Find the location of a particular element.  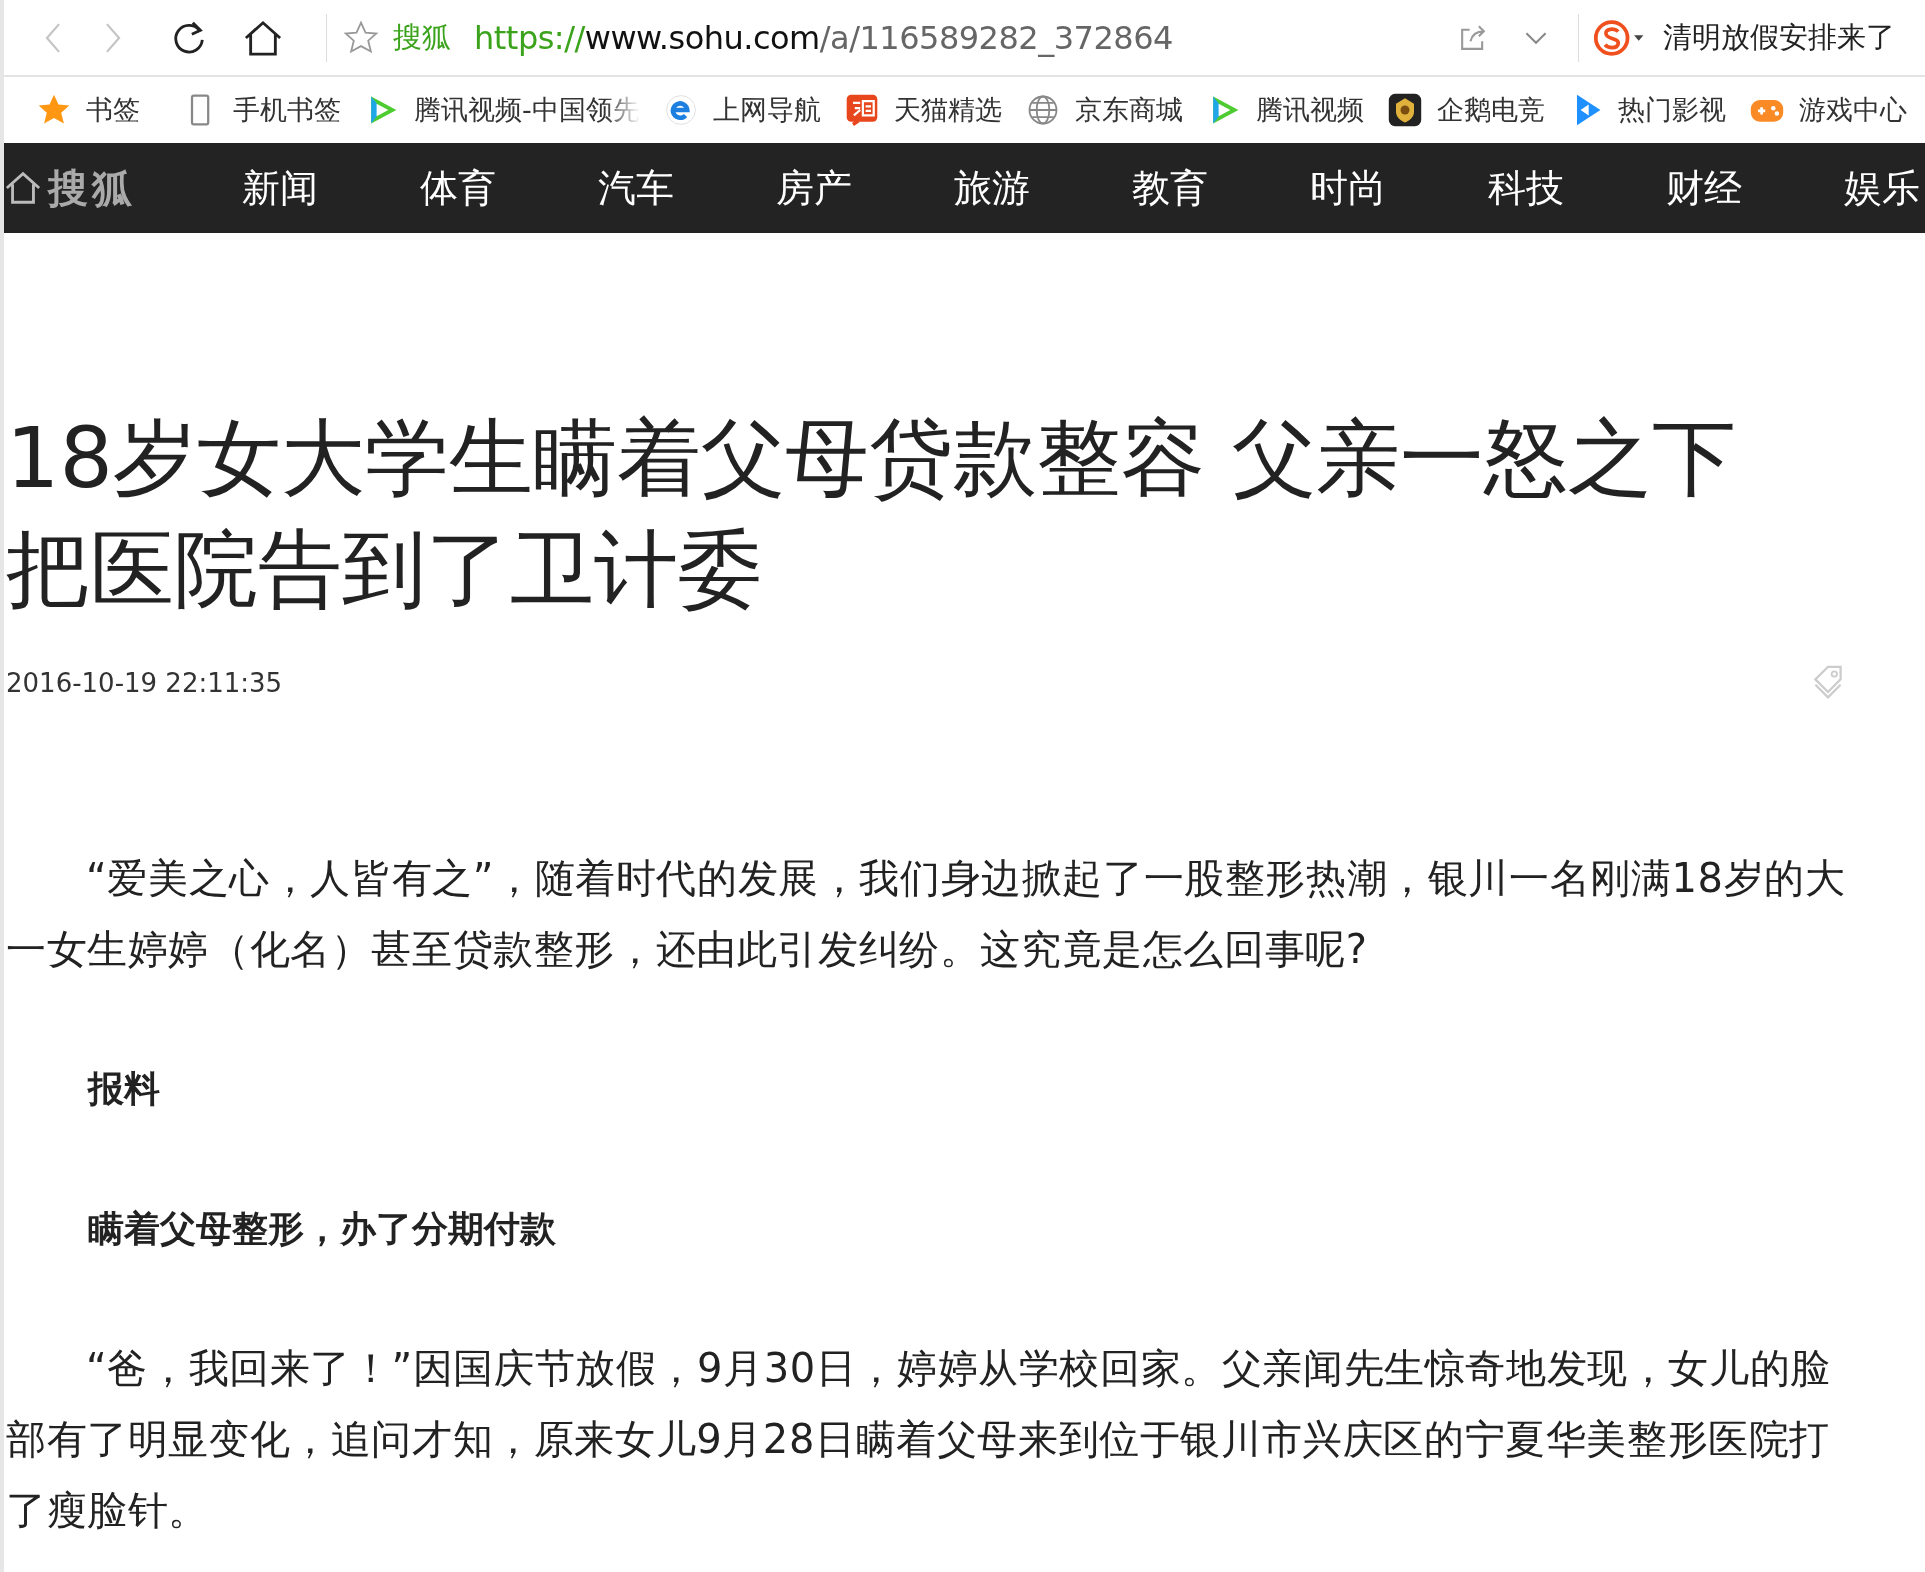

nav-link: 娱乐 is located at coordinates (1884, 188).